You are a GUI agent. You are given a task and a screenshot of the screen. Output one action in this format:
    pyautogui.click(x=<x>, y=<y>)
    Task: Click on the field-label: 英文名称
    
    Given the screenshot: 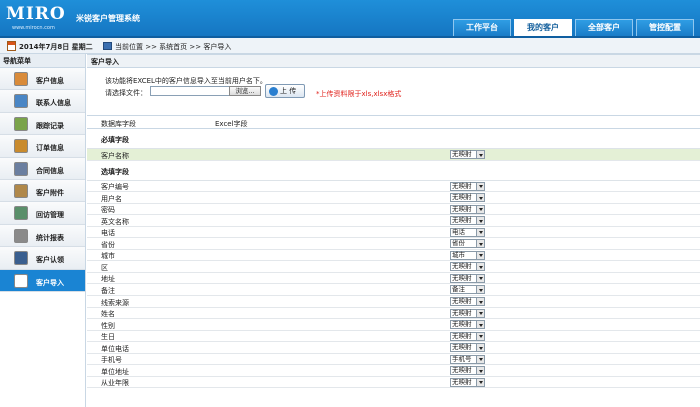 What is the action you would take?
    pyautogui.click(x=115, y=221)
    